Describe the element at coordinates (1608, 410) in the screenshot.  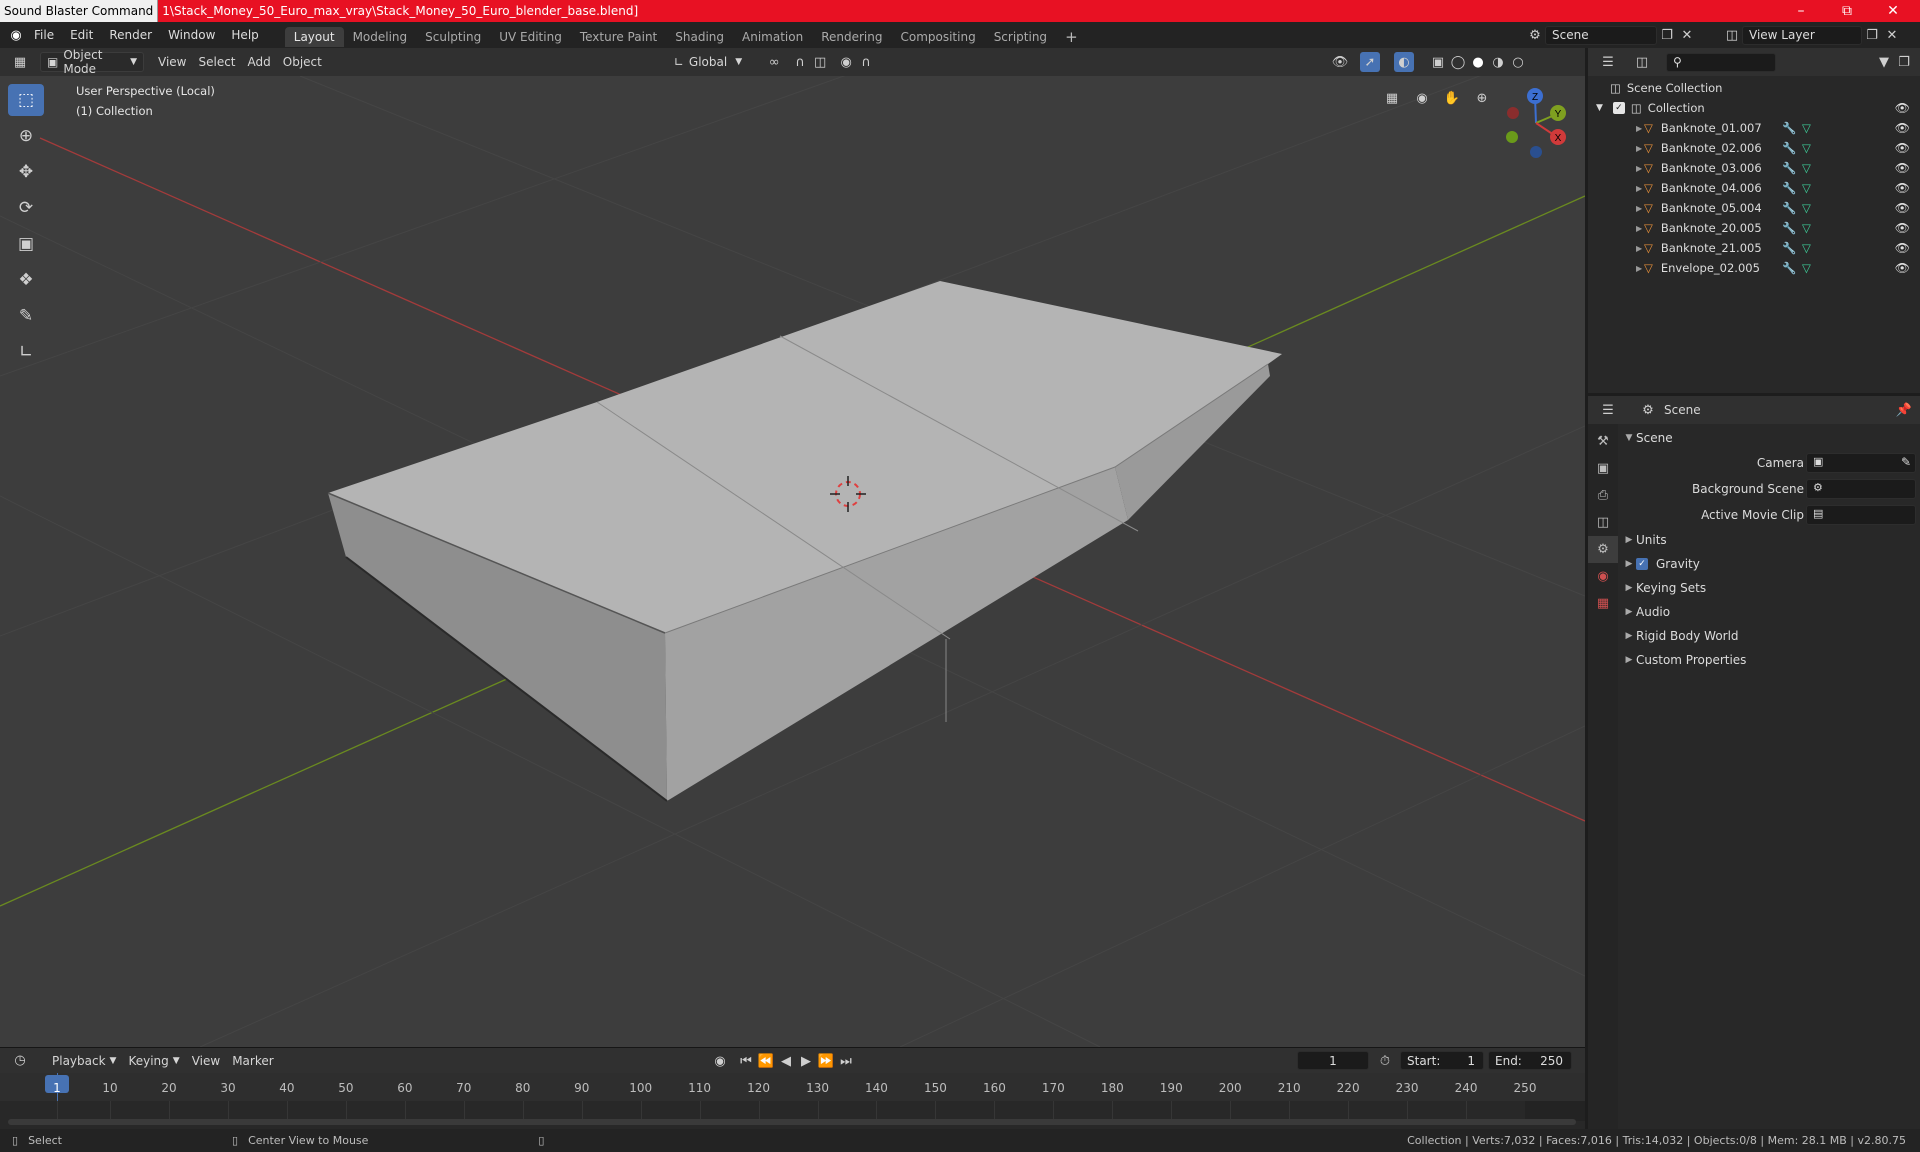
I see `properties-editor-icon: ☰` at that location.